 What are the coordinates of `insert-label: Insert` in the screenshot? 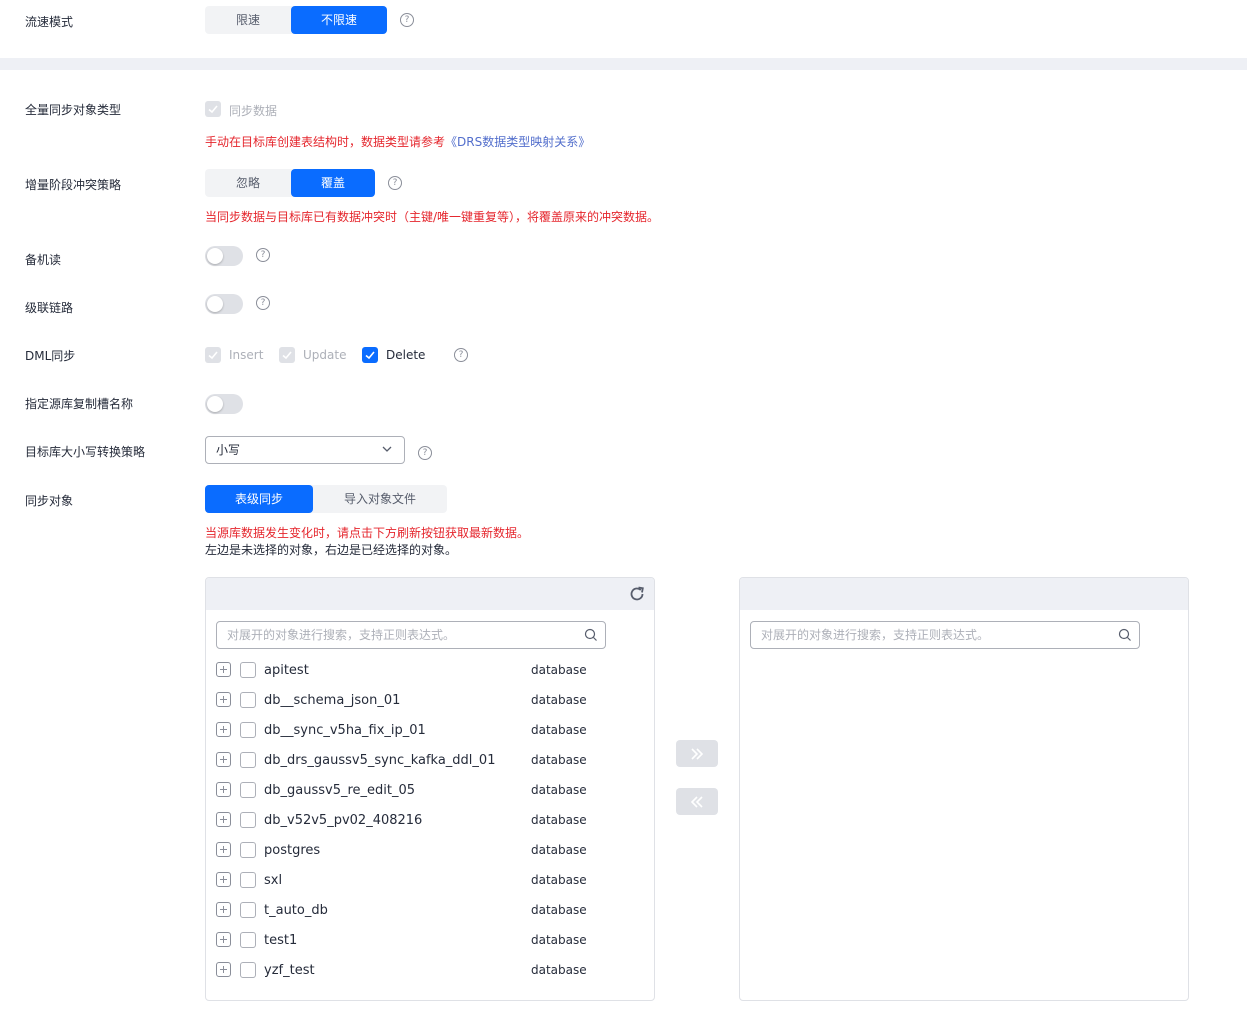 It's located at (246, 355).